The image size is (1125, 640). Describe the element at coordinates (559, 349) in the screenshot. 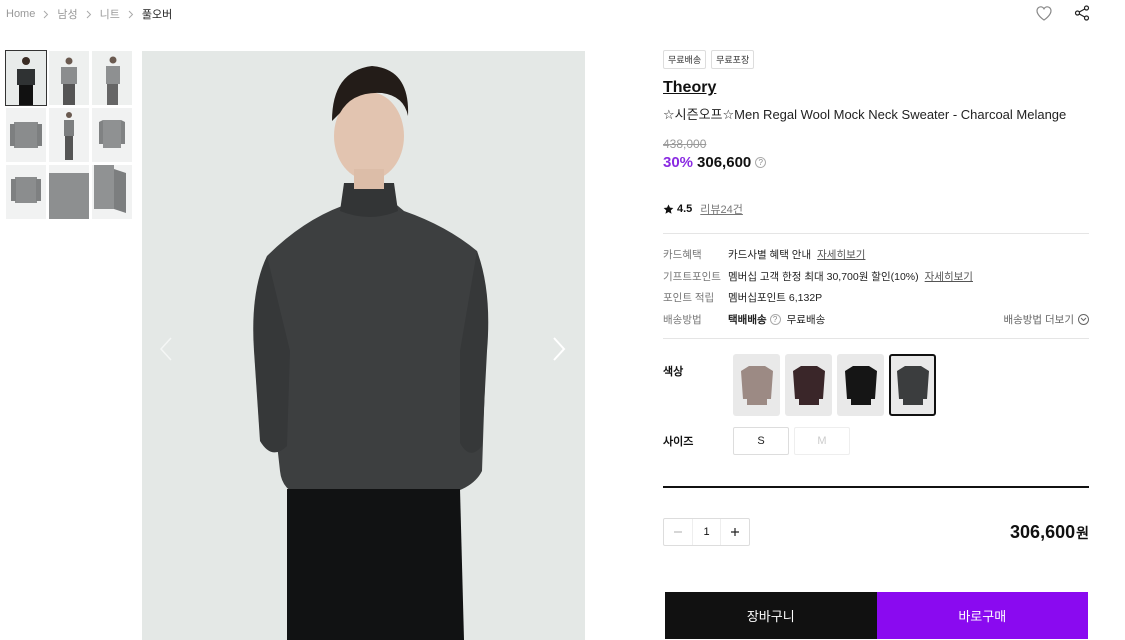

I see `next-image-button` at that location.